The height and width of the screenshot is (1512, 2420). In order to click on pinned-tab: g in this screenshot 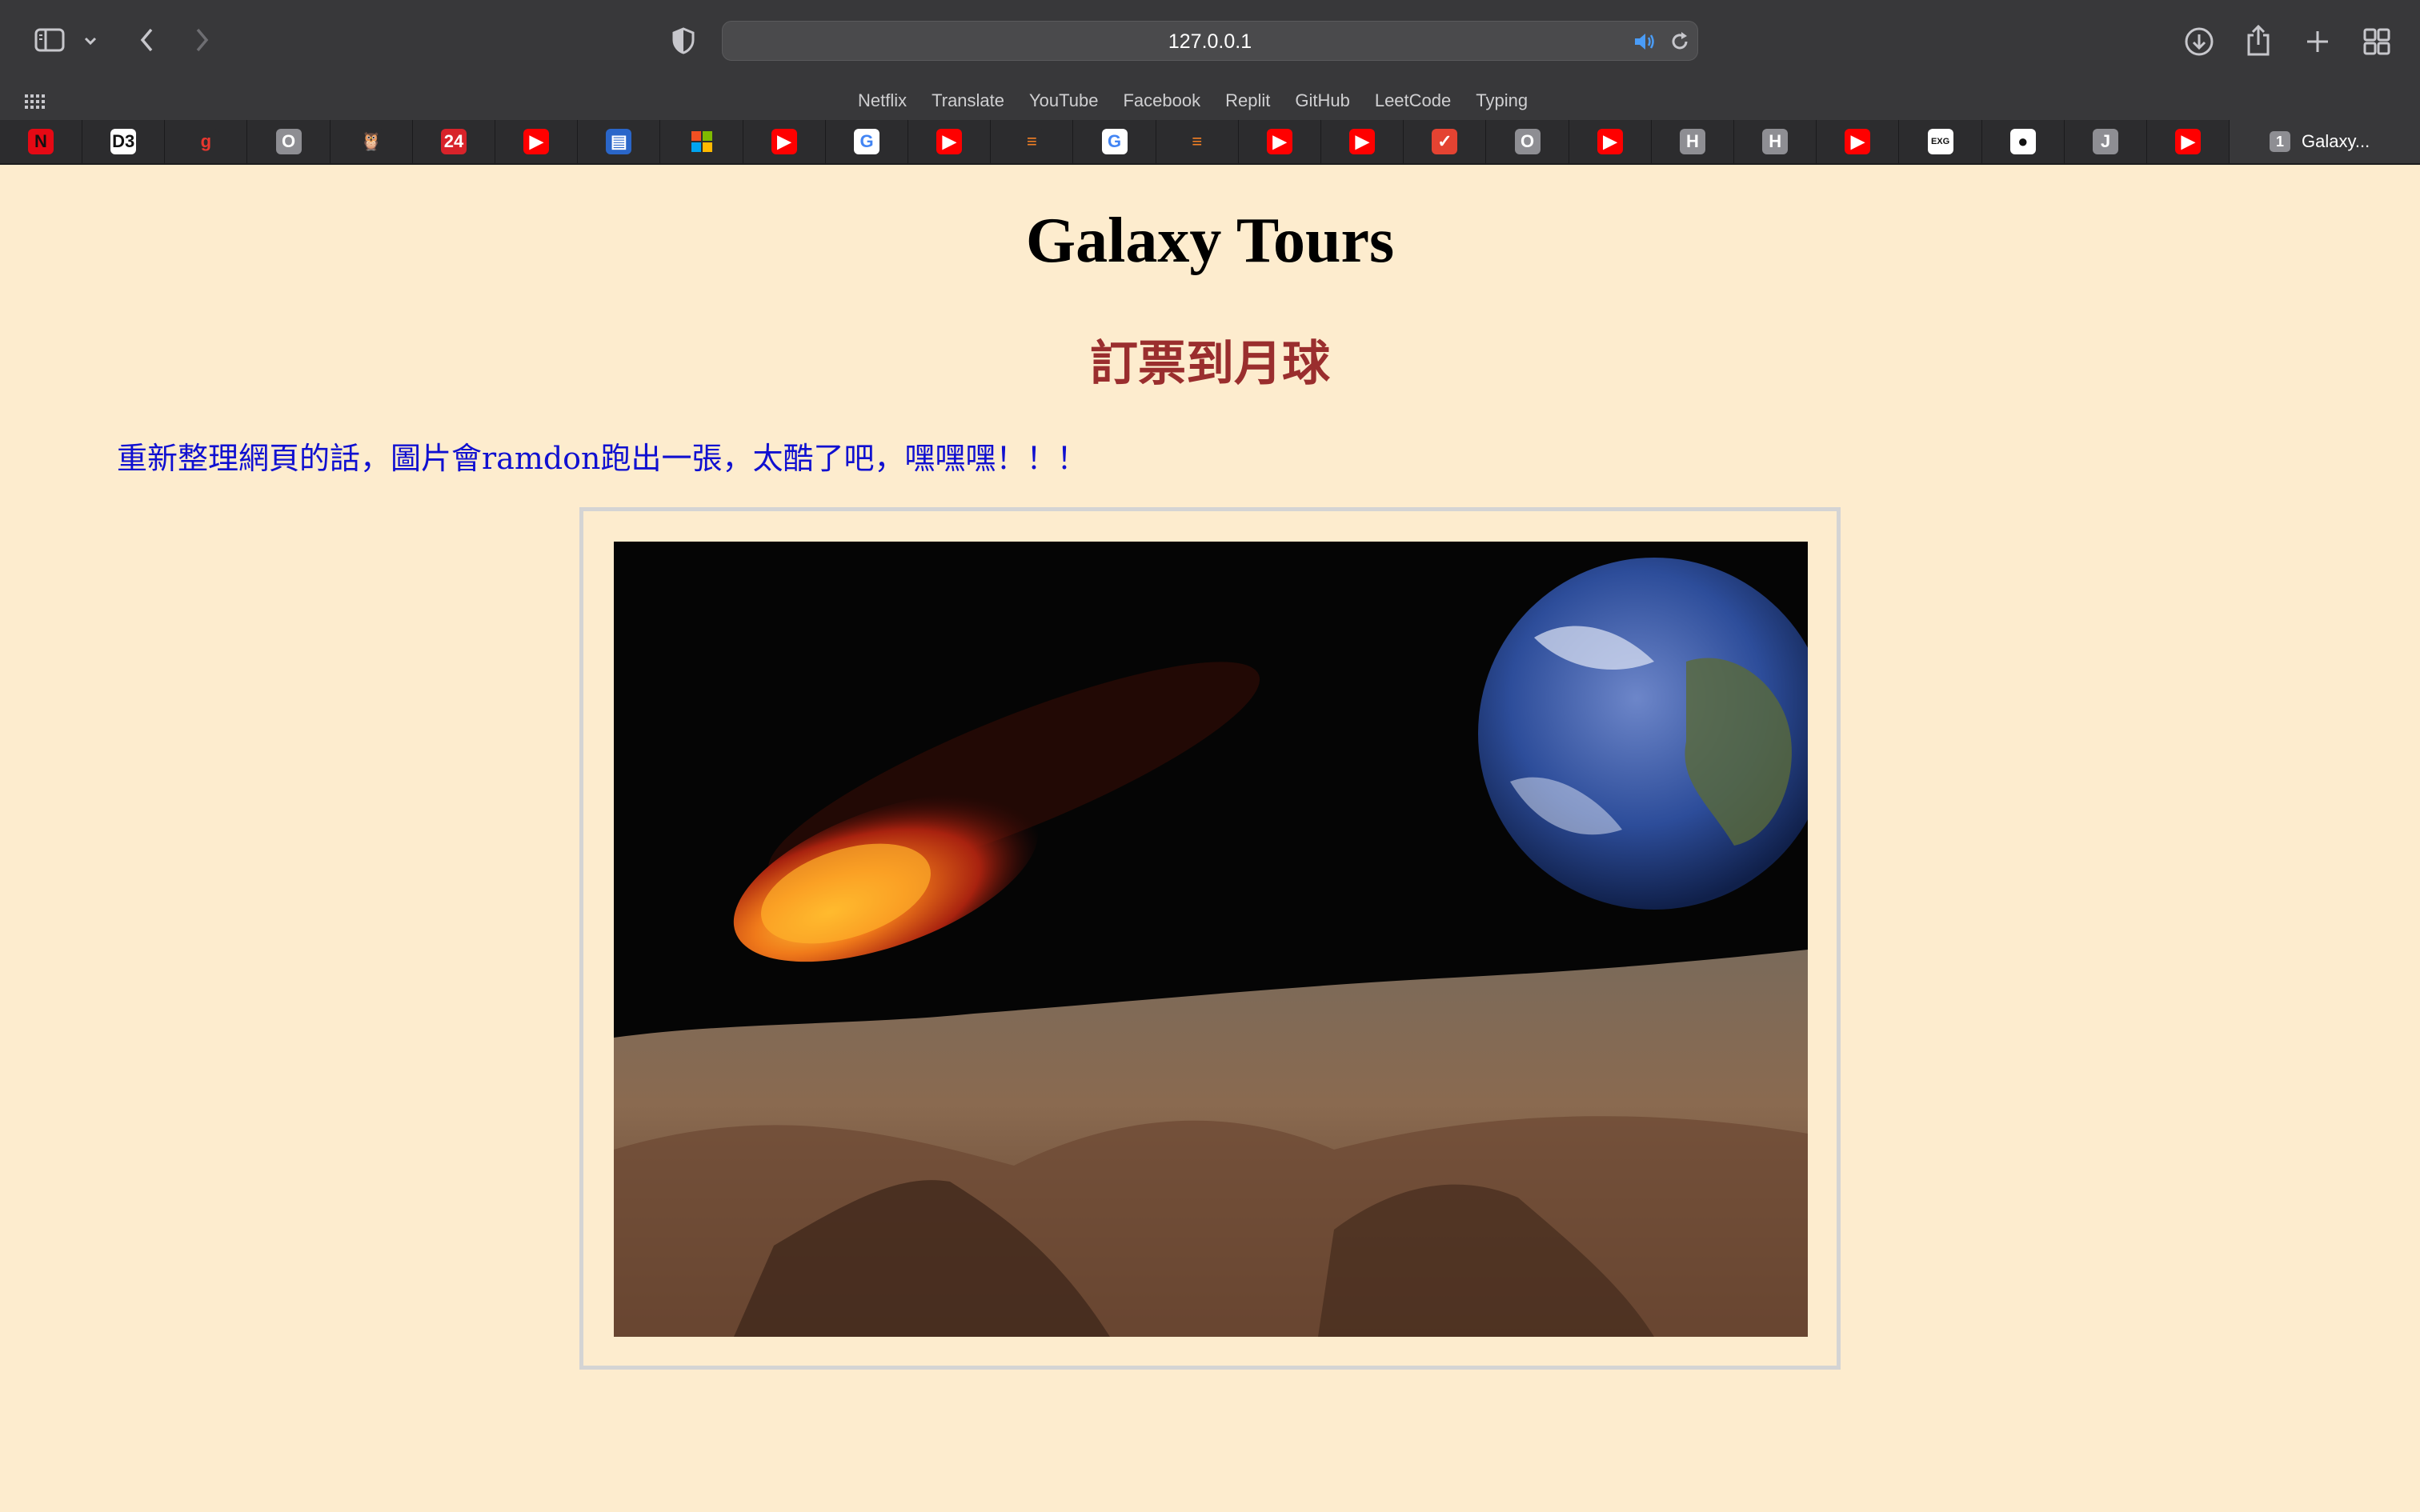, I will do `click(206, 141)`.